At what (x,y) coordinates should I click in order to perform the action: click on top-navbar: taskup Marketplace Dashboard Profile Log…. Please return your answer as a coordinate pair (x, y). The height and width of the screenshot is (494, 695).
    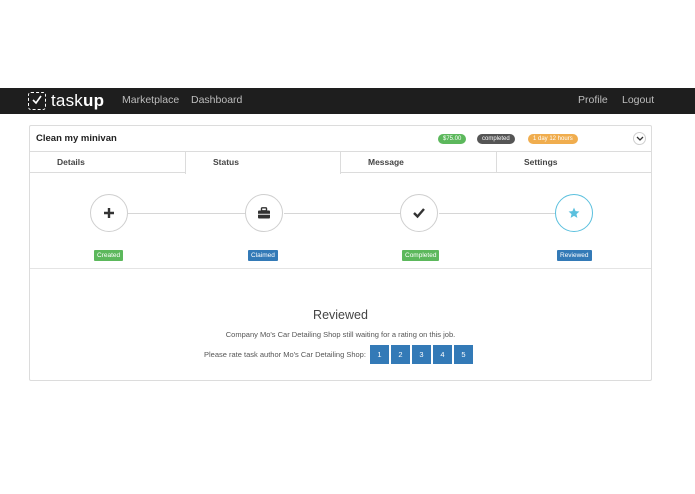
    Looking at the image, I should click on (347, 101).